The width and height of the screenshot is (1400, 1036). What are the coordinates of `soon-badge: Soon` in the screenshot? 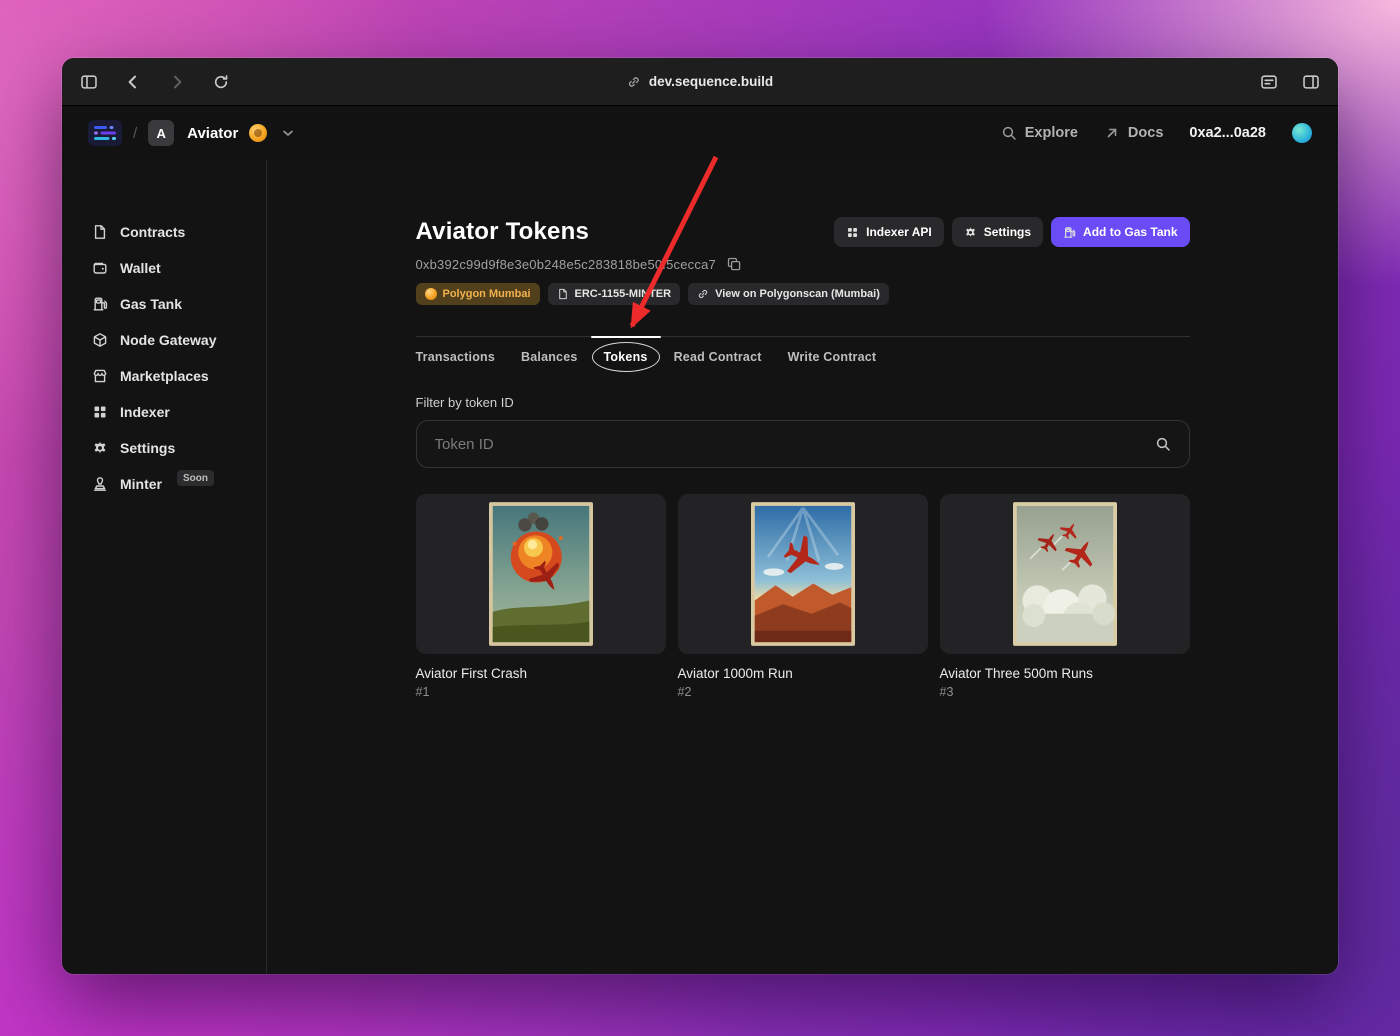 It's located at (195, 478).